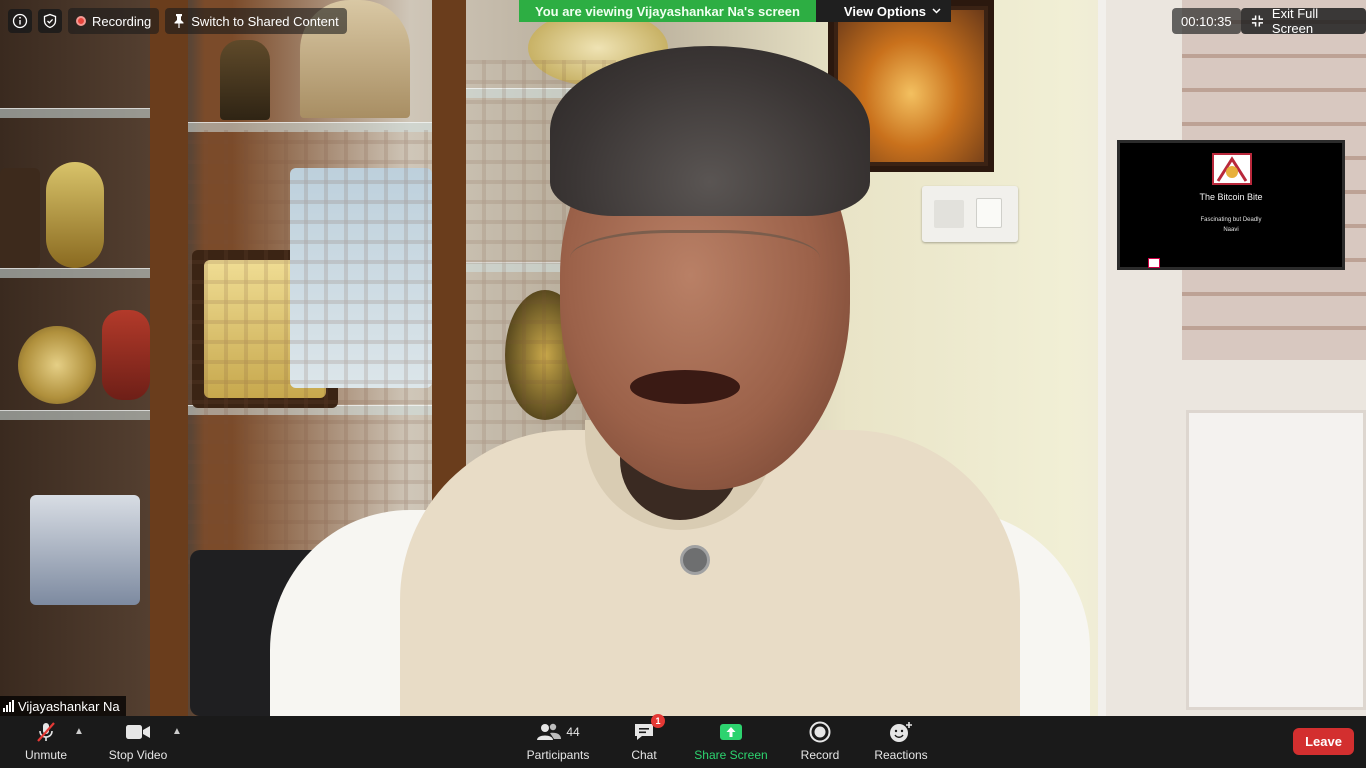 Image resolution: width=1366 pixels, height=768 pixels. Describe the element at coordinates (138, 742) in the screenshot. I see `stop-video-button: Stop Video` at that location.